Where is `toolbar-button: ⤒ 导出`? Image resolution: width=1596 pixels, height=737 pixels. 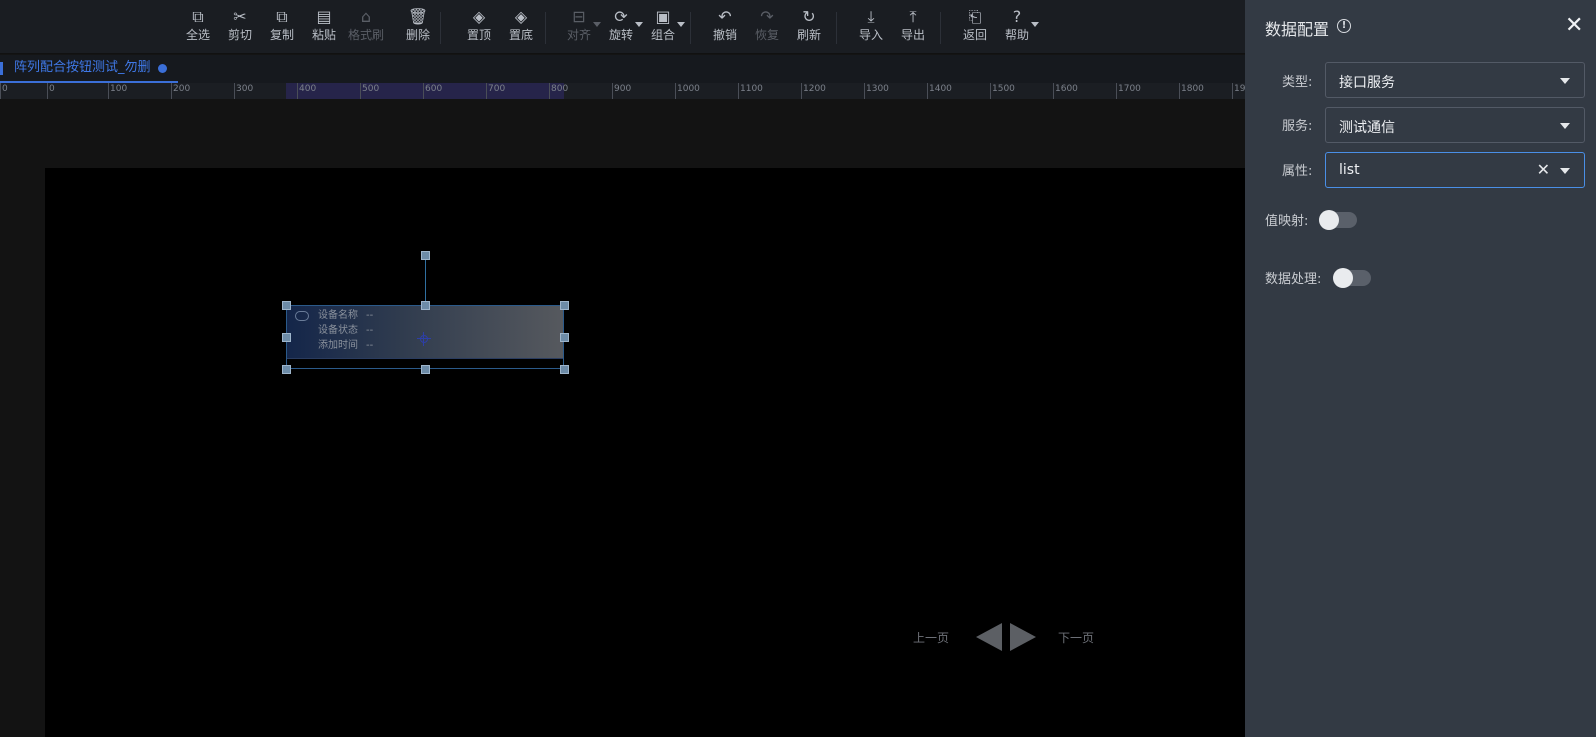
toolbar-button: ⤒ 导出 is located at coordinates (913, 25).